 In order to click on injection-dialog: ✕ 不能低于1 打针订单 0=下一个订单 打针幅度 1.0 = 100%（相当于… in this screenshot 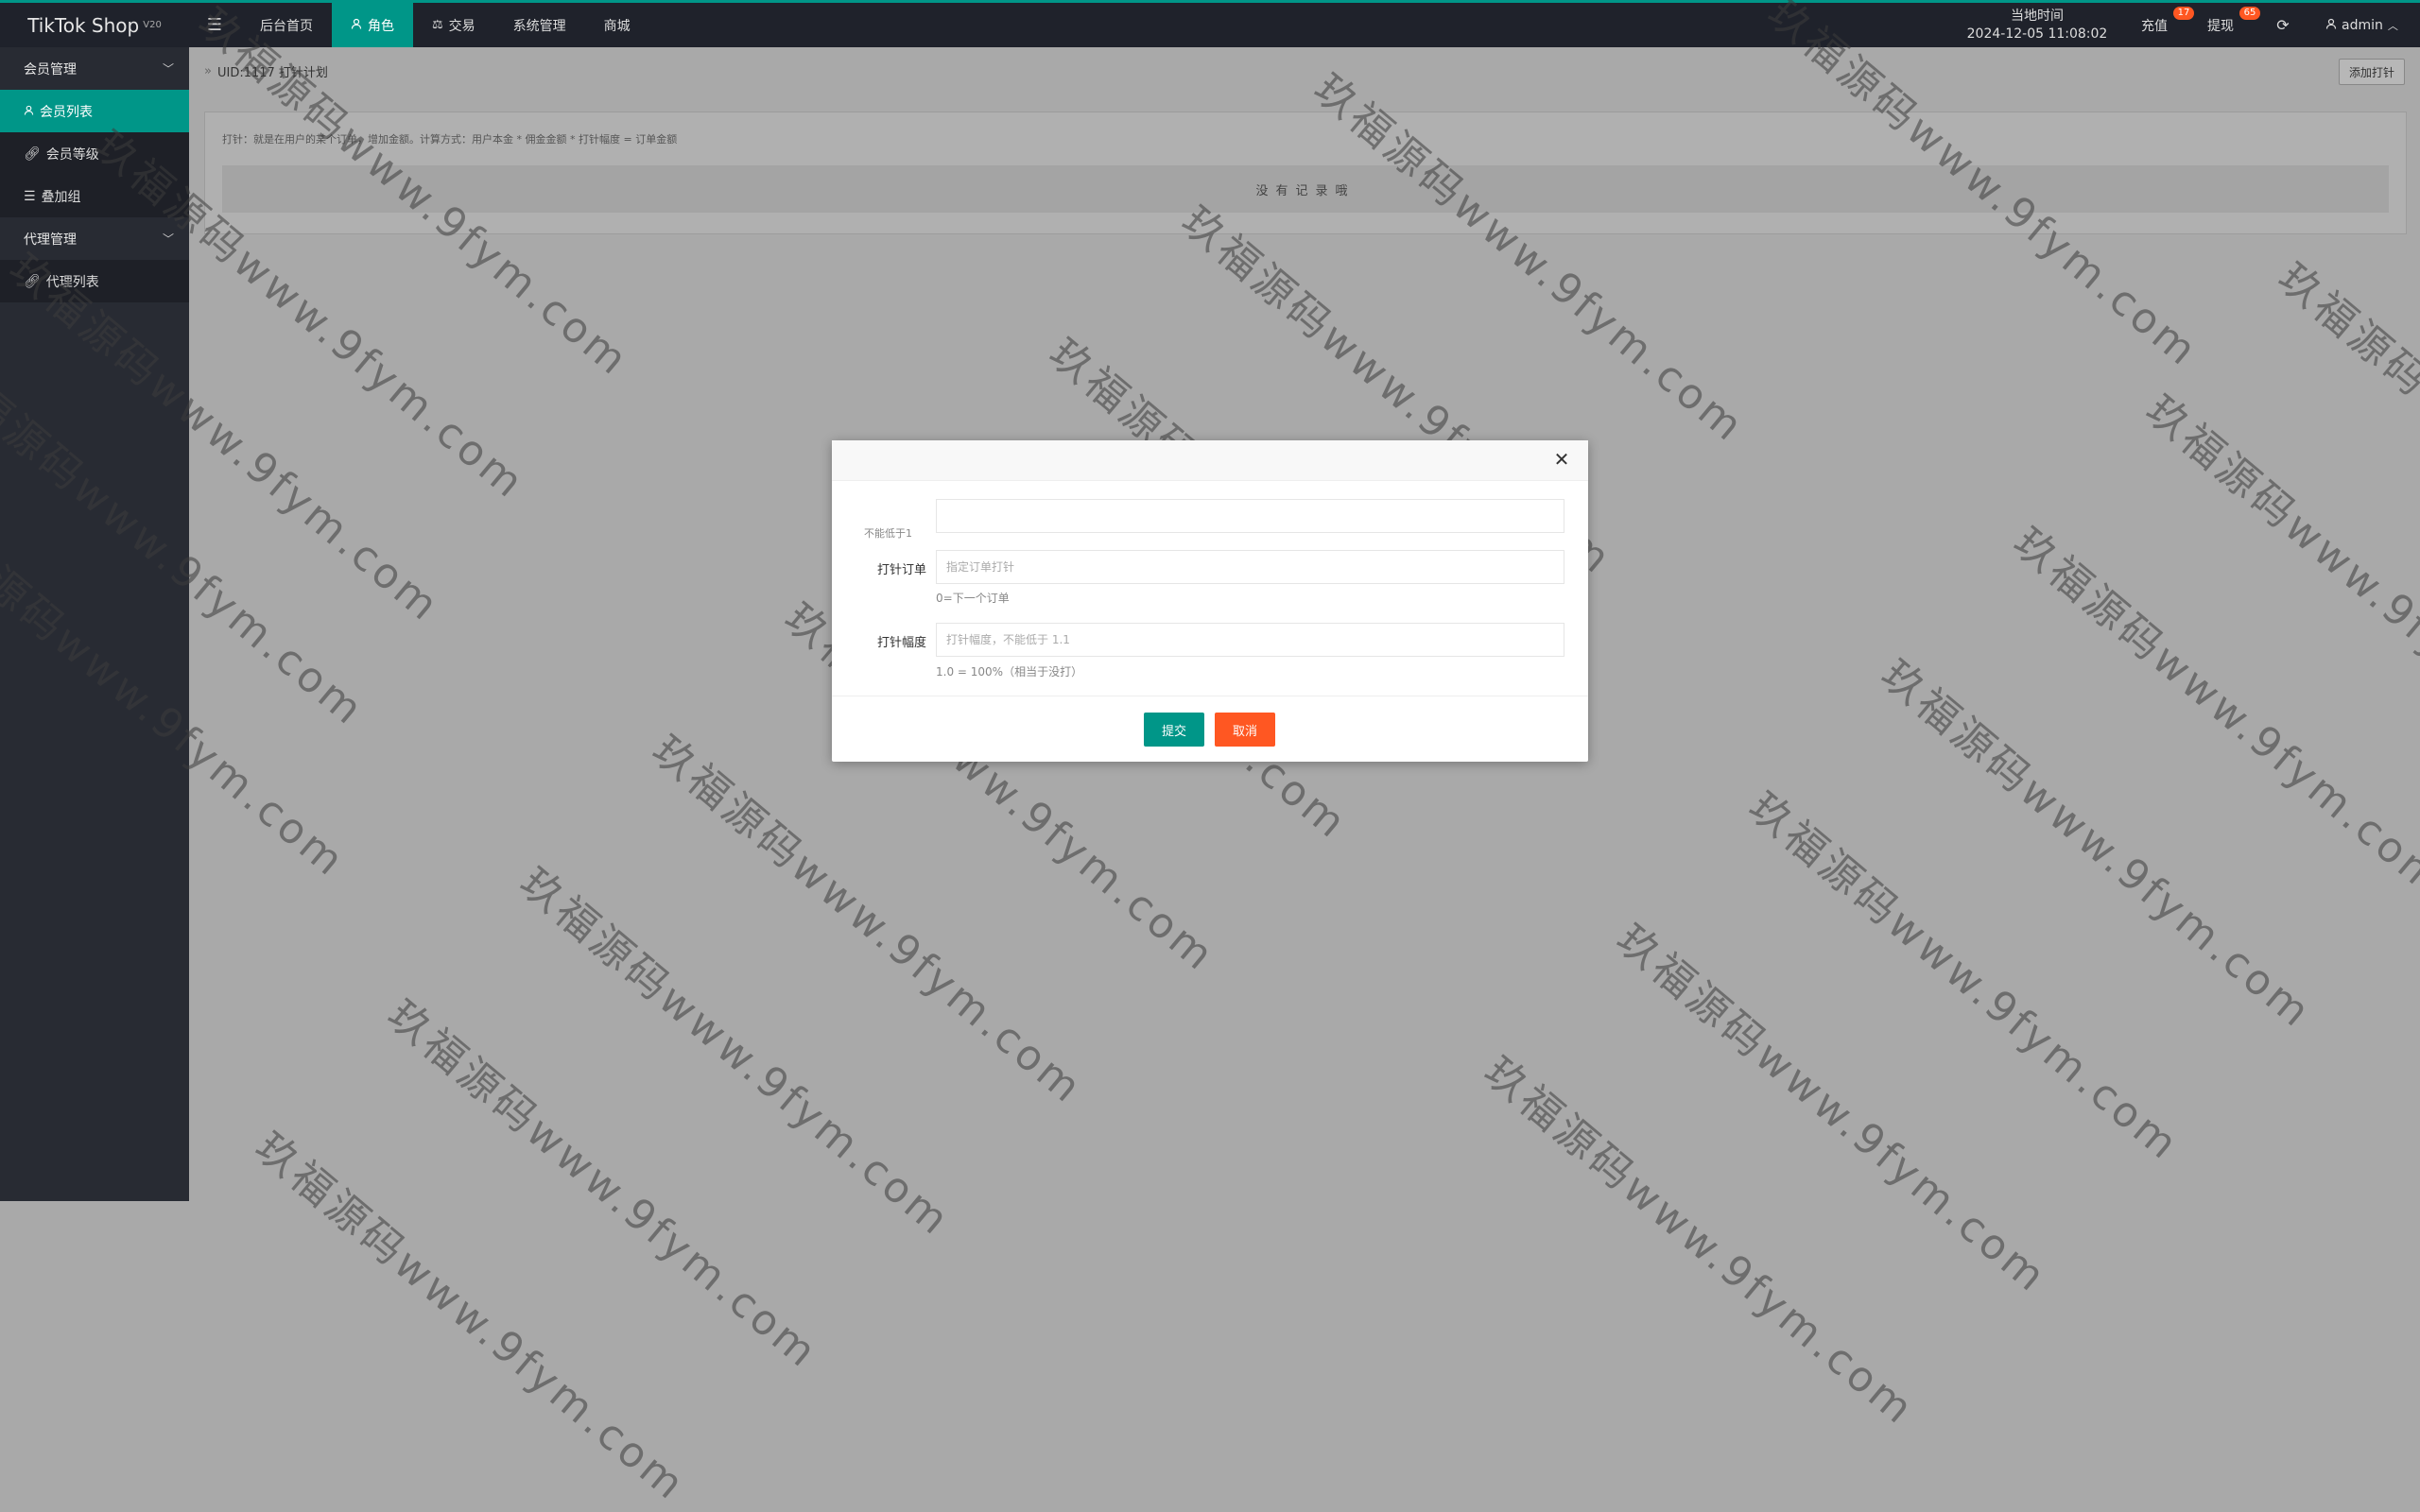, I will do `click(1210, 601)`.